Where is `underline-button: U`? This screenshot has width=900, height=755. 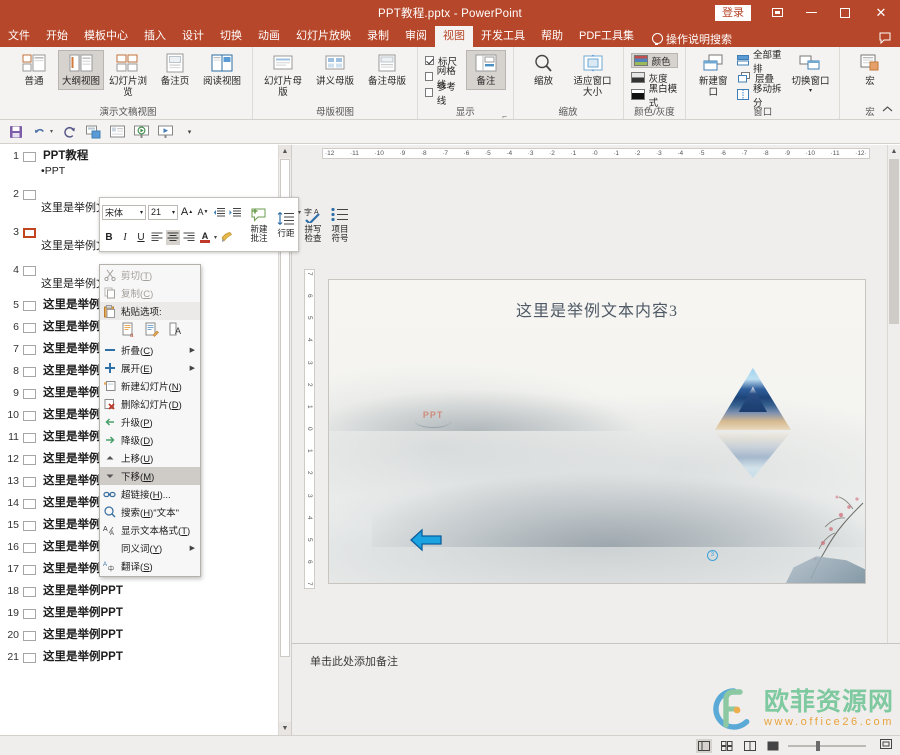 underline-button: U is located at coordinates (141, 237).